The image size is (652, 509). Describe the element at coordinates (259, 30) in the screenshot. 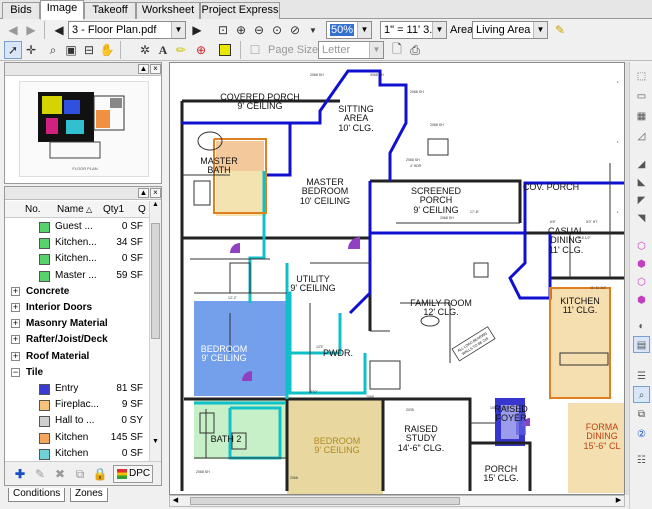

I see `zoom-out-icon: ⊖` at that location.